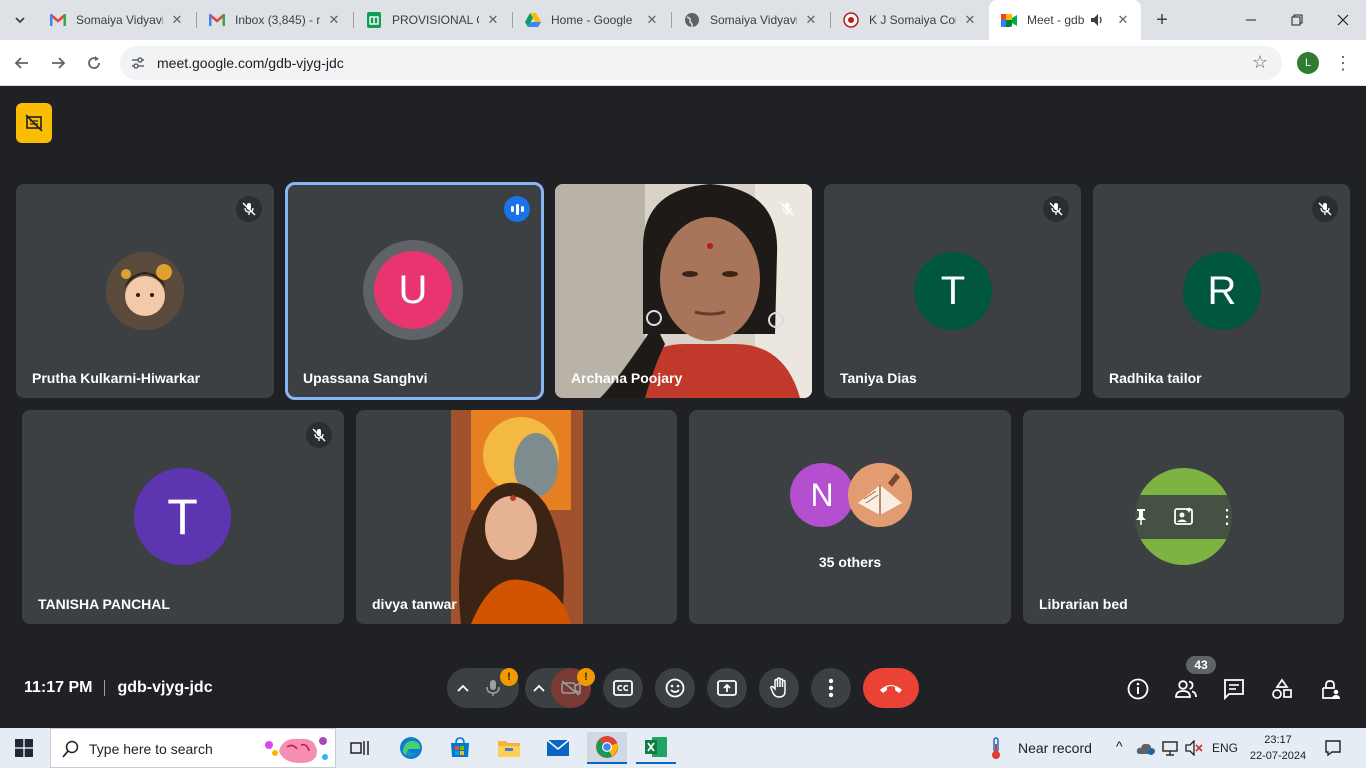  What do you see at coordinates (1333, 748) in the screenshot?
I see `notifications-button` at bounding box center [1333, 748].